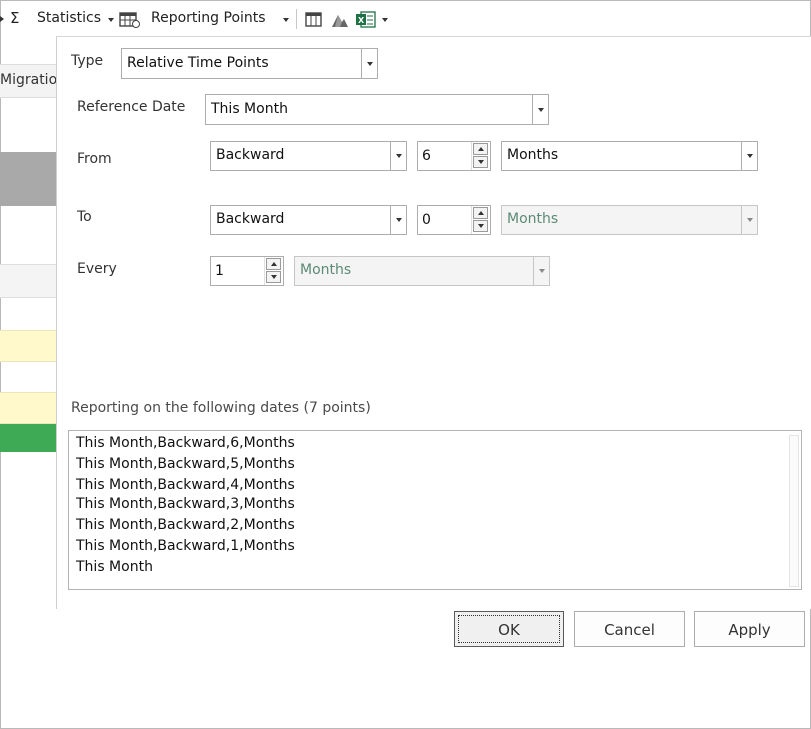 This screenshot has height=729, width=811. What do you see at coordinates (69, 18) in the screenshot?
I see `statistics-menu: Statistics` at bounding box center [69, 18].